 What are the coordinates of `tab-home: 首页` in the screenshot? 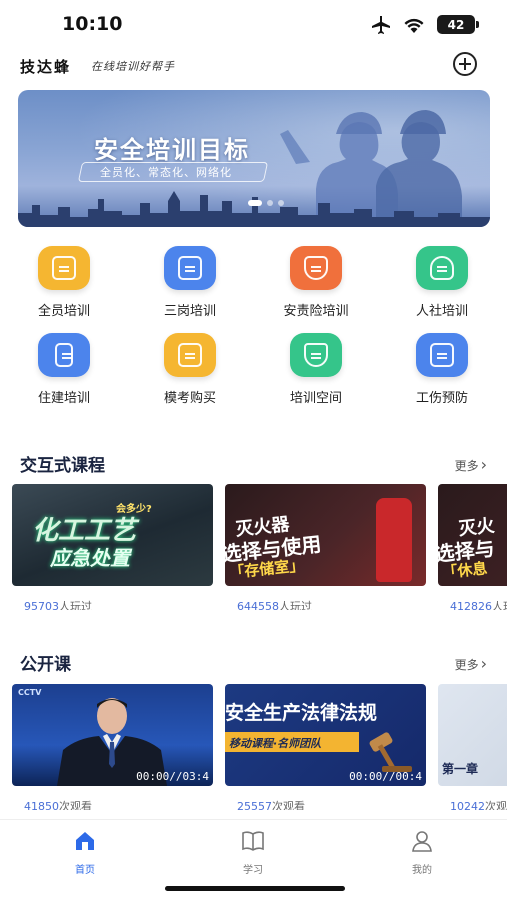 It's located at (85, 853).